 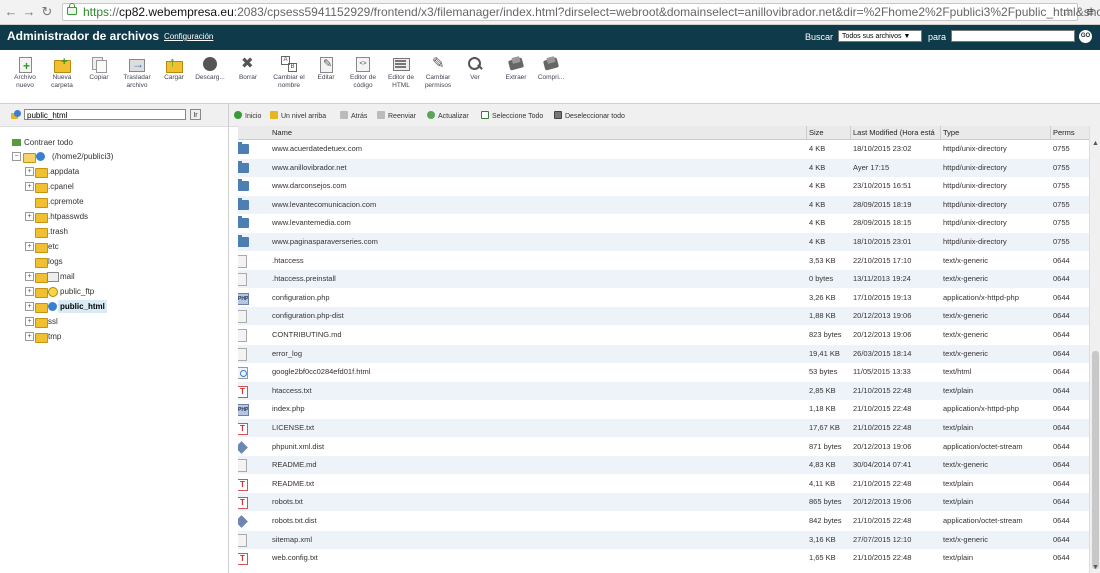 I want to click on file-name-cell: error_log, so click(x=537, y=354).